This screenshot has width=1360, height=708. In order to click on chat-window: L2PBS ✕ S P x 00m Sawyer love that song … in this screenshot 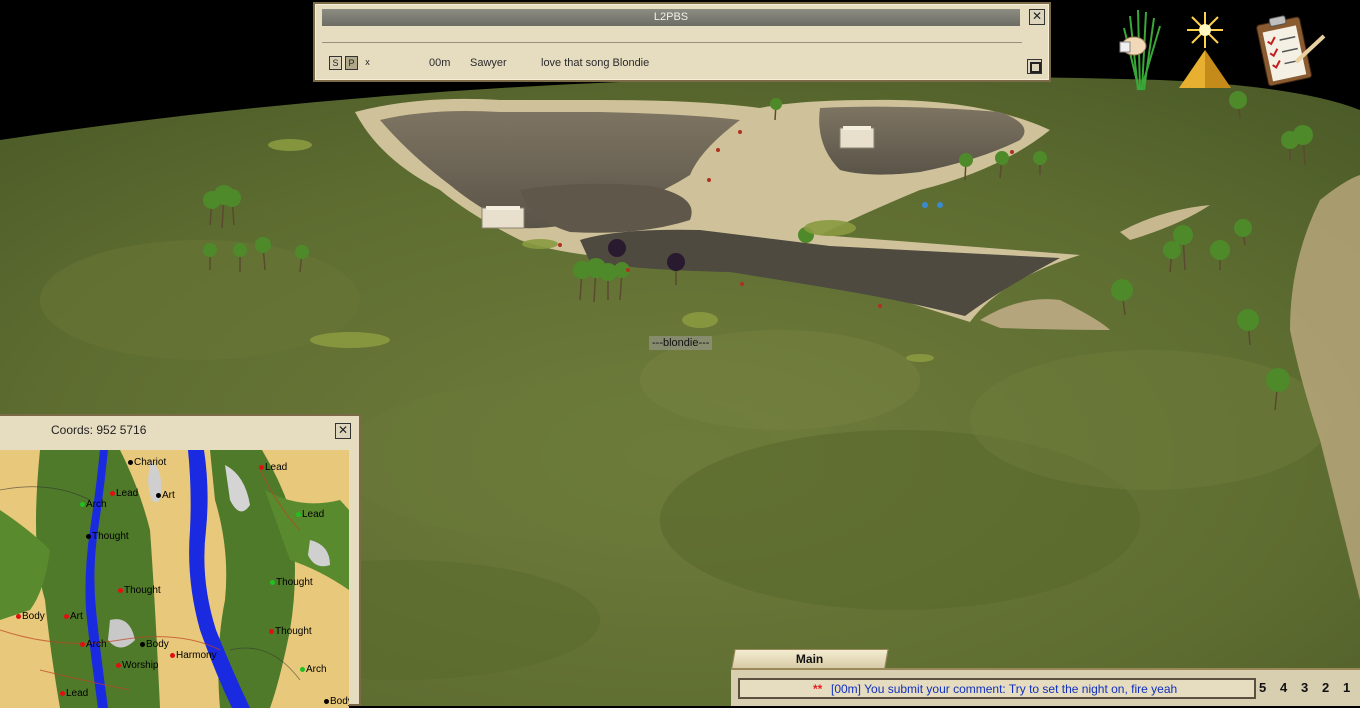, I will do `click(682, 42)`.